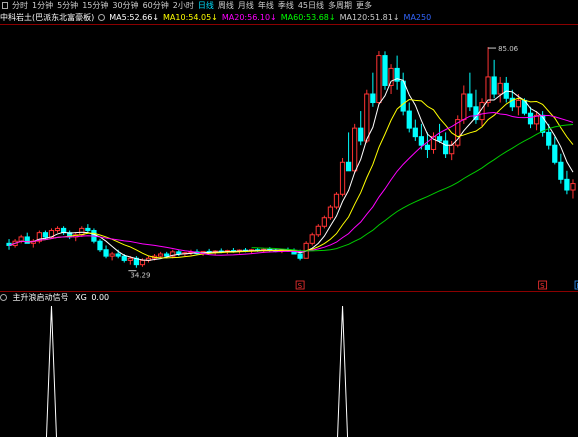 The image size is (578, 437). Describe the element at coordinates (67, 6) in the screenshot. I see `tab-2: 5分钟` at that location.